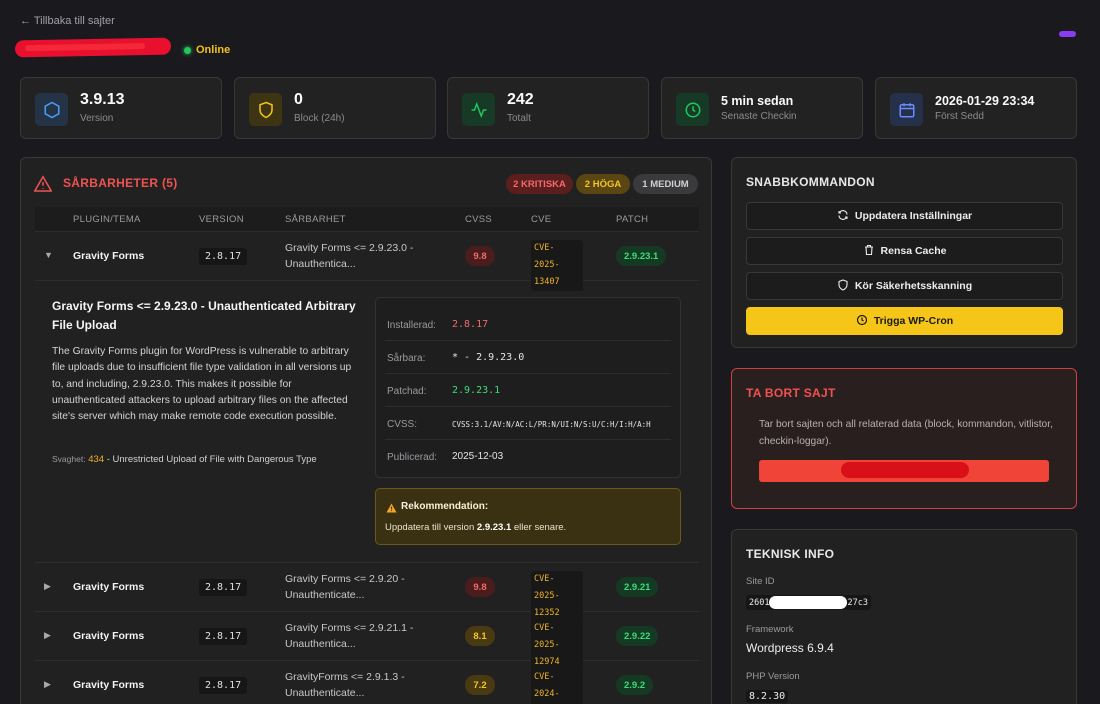 The height and width of the screenshot is (704, 1100). Describe the element at coordinates (913, 286) in the screenshot. I see `button-label: Kör Säkerhetsskanning` at that location.